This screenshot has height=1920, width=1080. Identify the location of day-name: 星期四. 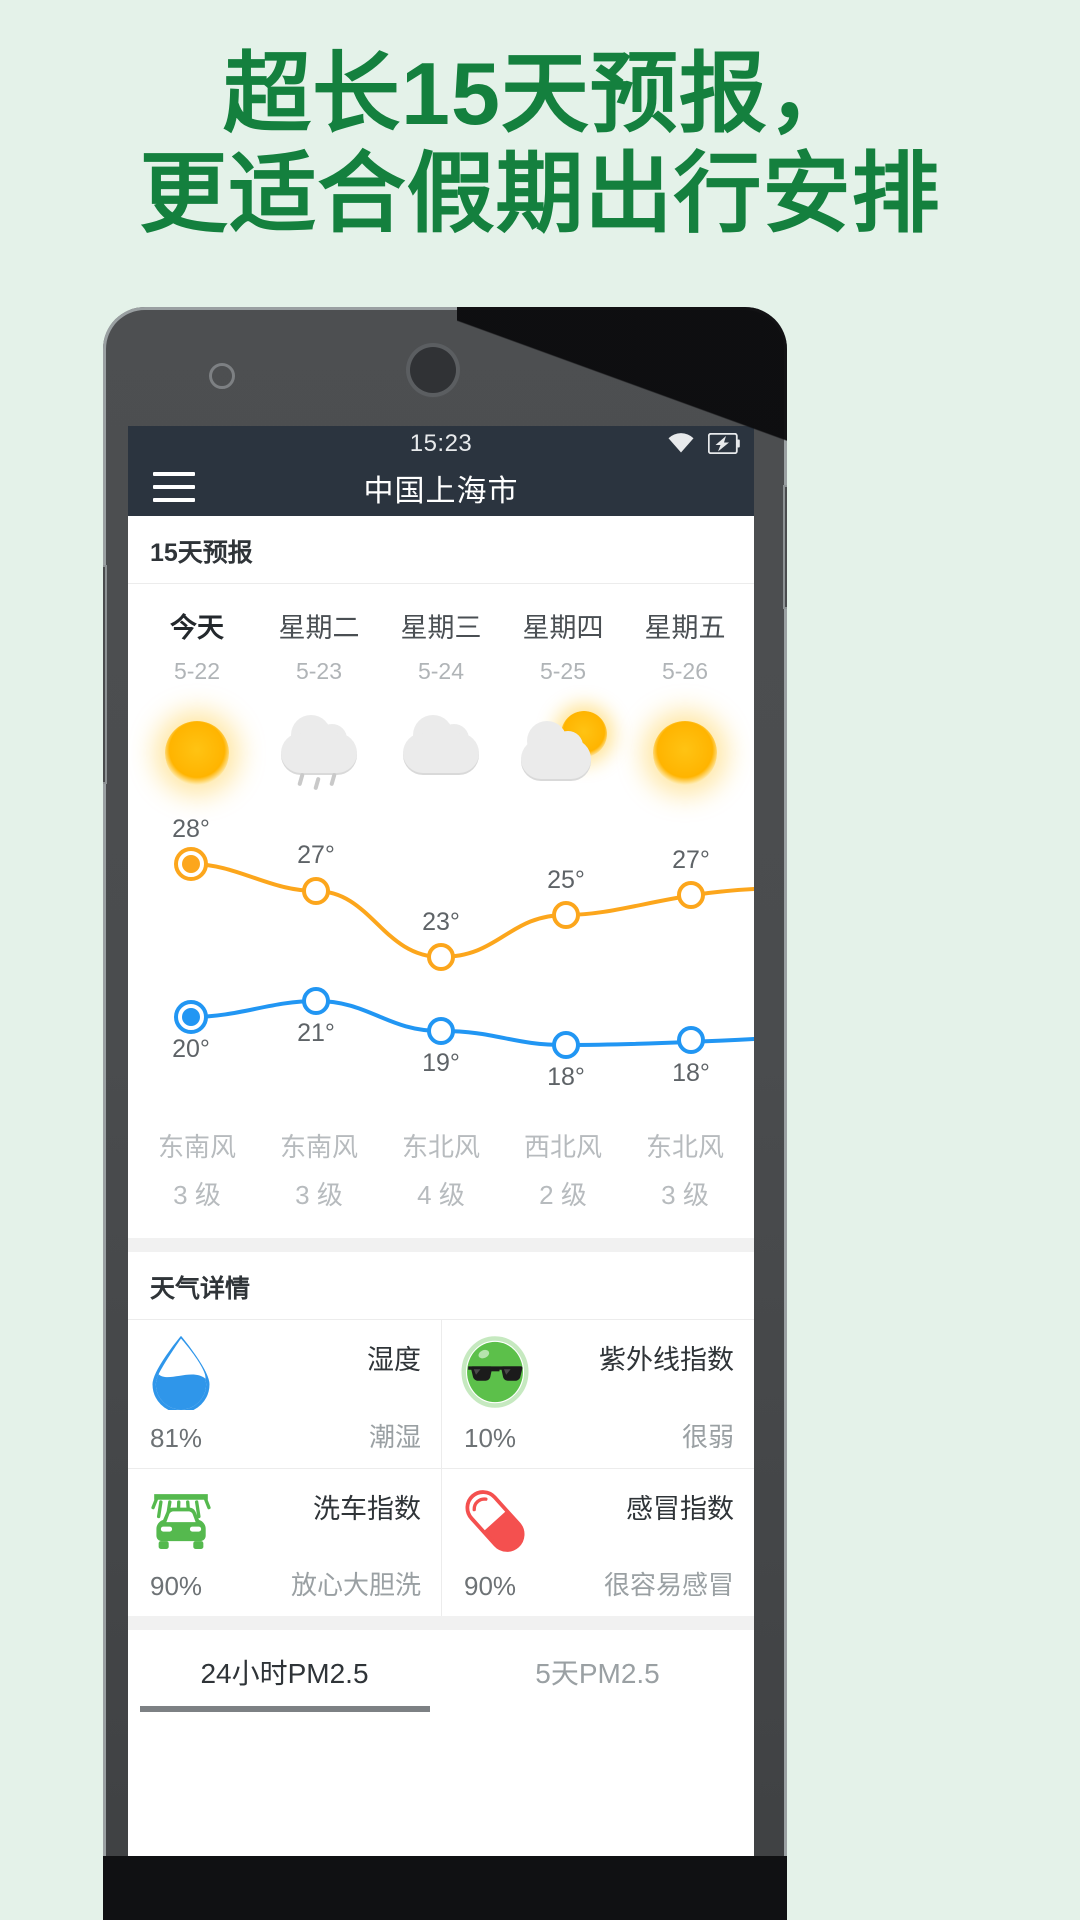
(563, 628).